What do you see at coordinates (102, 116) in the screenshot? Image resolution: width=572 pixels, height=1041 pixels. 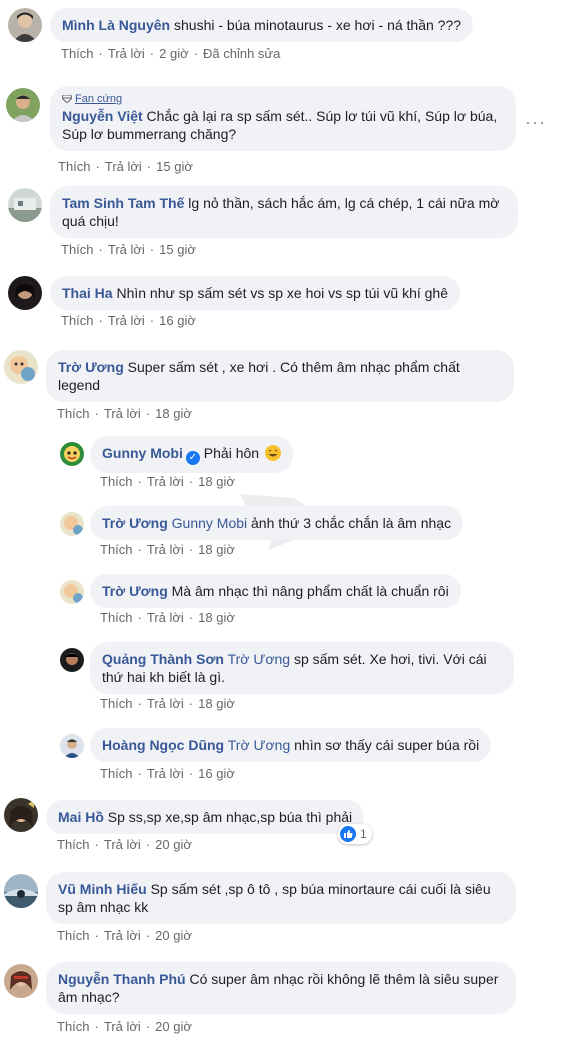 I see `comment-author: Nguyễn Việt` at bounding box center [102, 116].